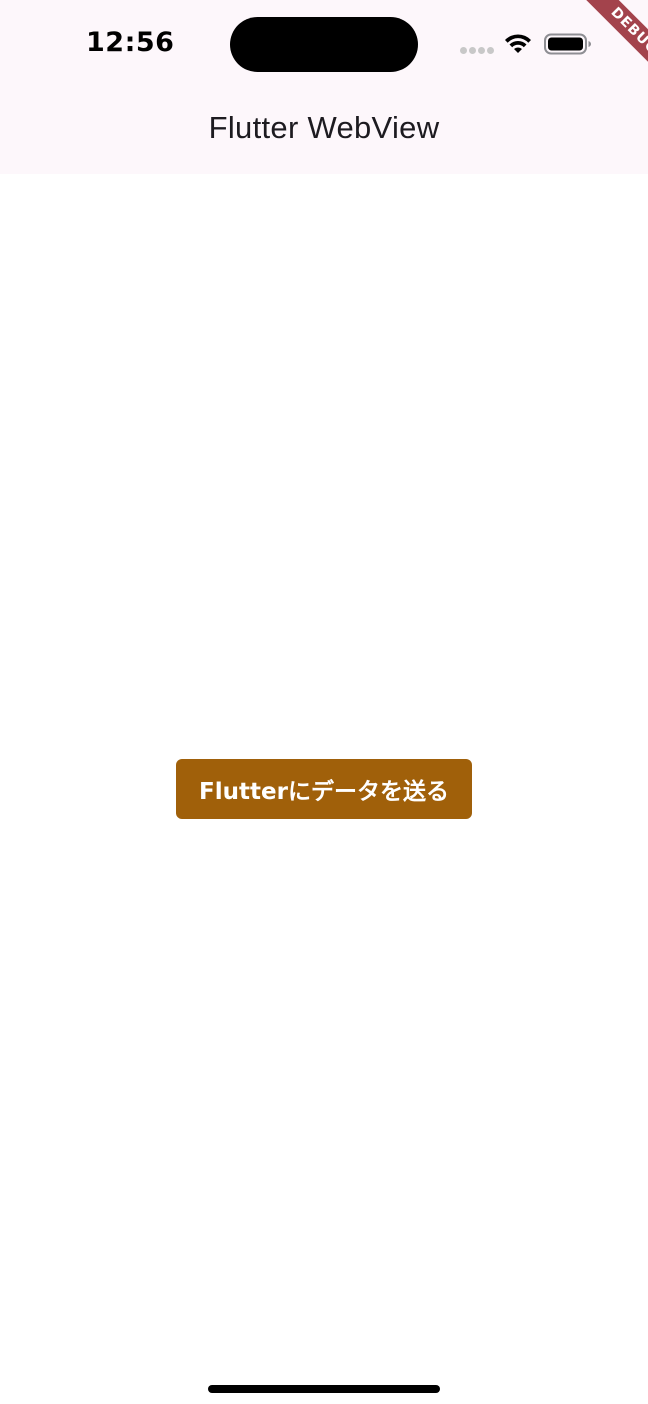 The image size is (648, 1404). Describe the element at coordinates (612, 45) in the screenshot. I see `debug-banner-label: DEBUG` at that location.